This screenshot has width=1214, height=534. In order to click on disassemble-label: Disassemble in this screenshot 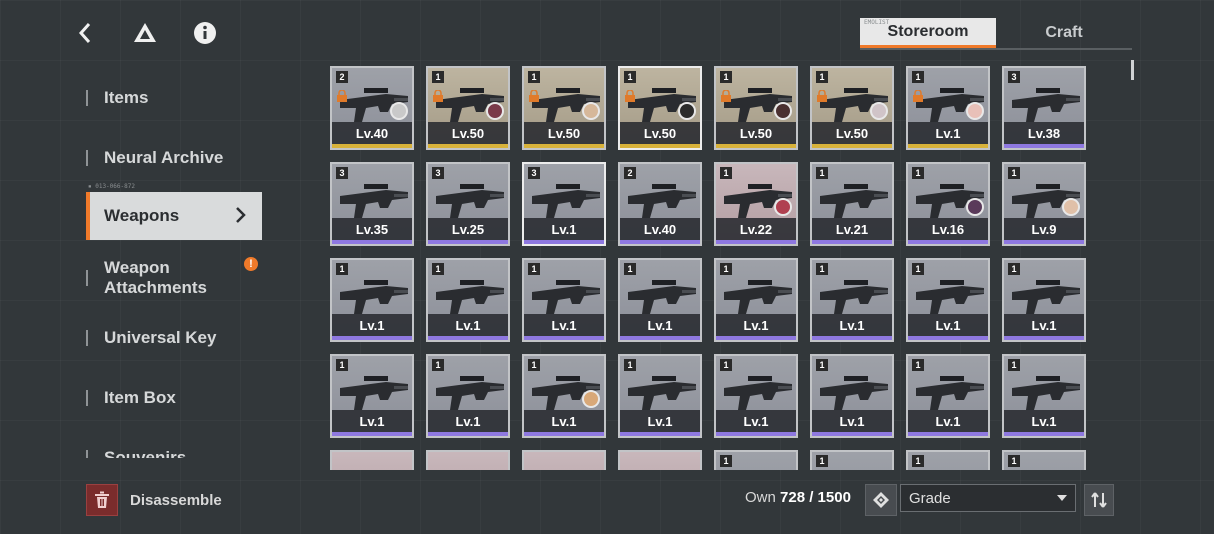, I will do `click(176, 500)`.